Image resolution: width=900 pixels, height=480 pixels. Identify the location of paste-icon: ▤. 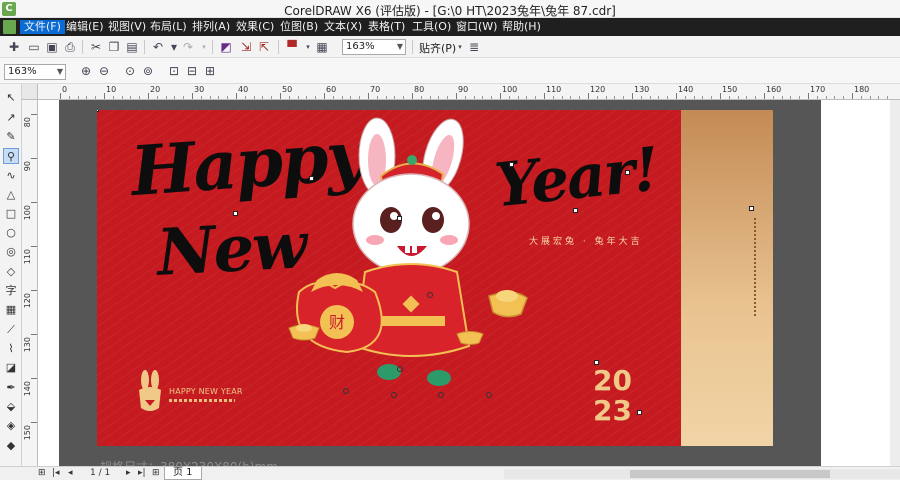
(132, 47).